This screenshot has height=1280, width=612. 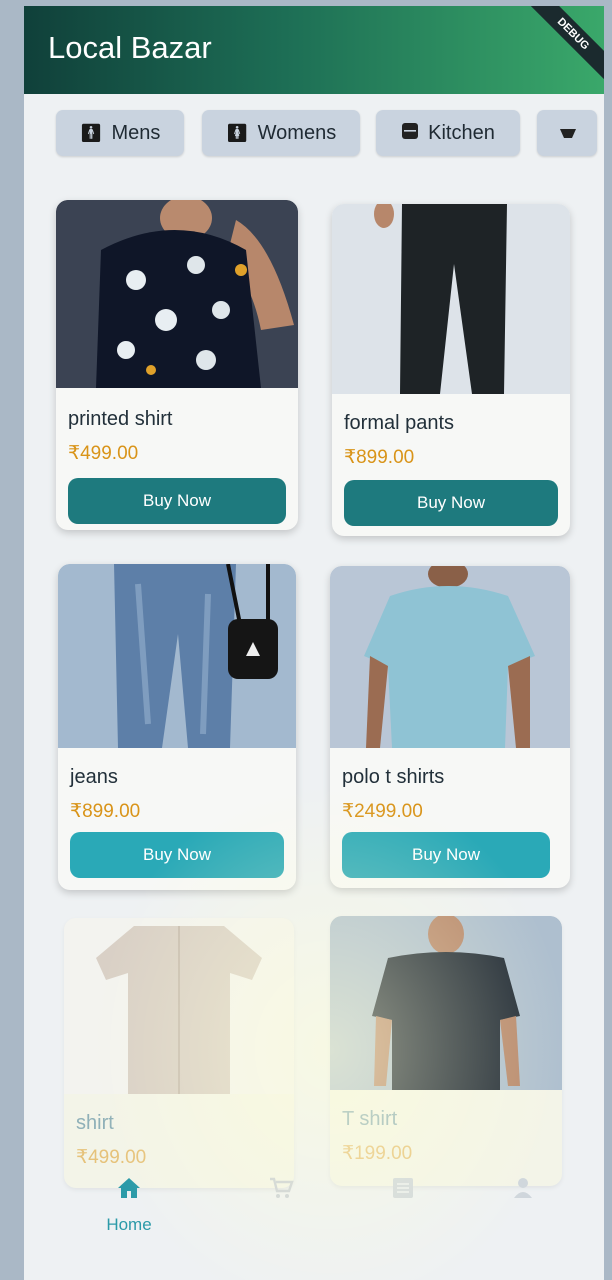 What do you see at coordinates (461, 132) in the screenshot?
I see `category-label: Kitchen` at bounding box center [461, 132].